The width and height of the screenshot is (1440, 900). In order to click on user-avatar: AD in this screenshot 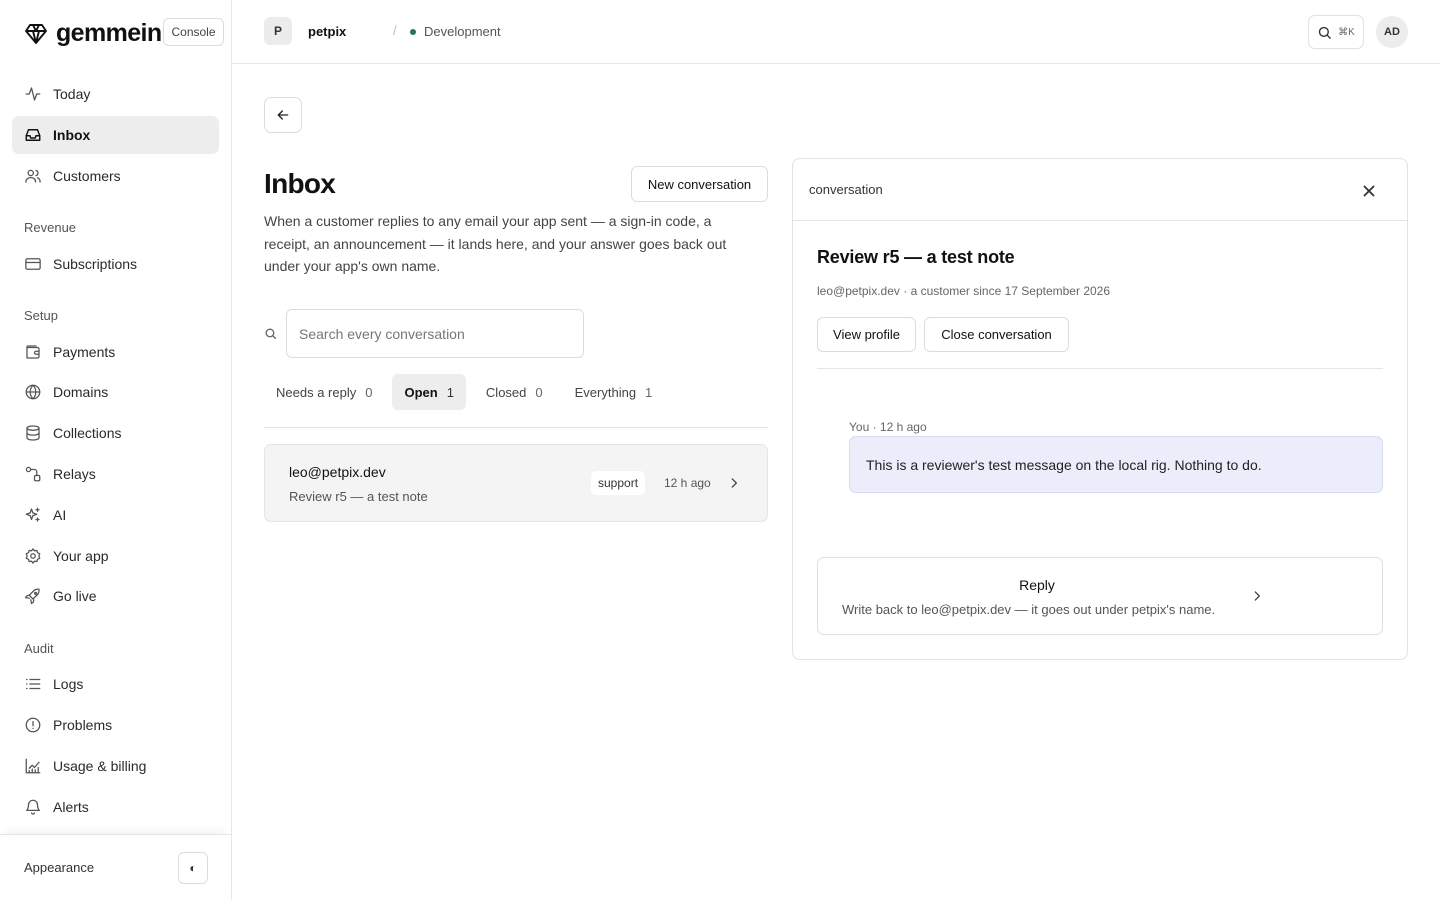, I will do `click(1392, 32)`.